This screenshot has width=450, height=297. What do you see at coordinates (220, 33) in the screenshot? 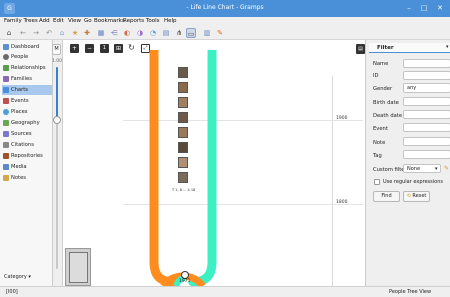
I see `tools-icon: ✎` at bounding box center [220, 33].